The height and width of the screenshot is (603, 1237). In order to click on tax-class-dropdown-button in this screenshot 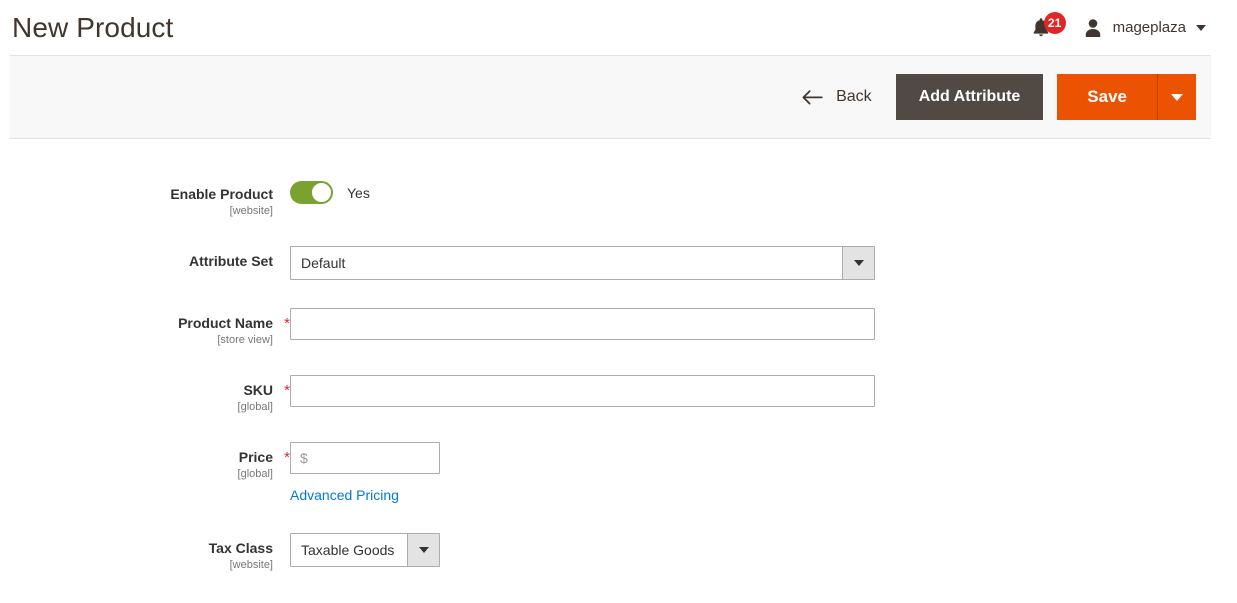, I will do `click(423, 549)`.